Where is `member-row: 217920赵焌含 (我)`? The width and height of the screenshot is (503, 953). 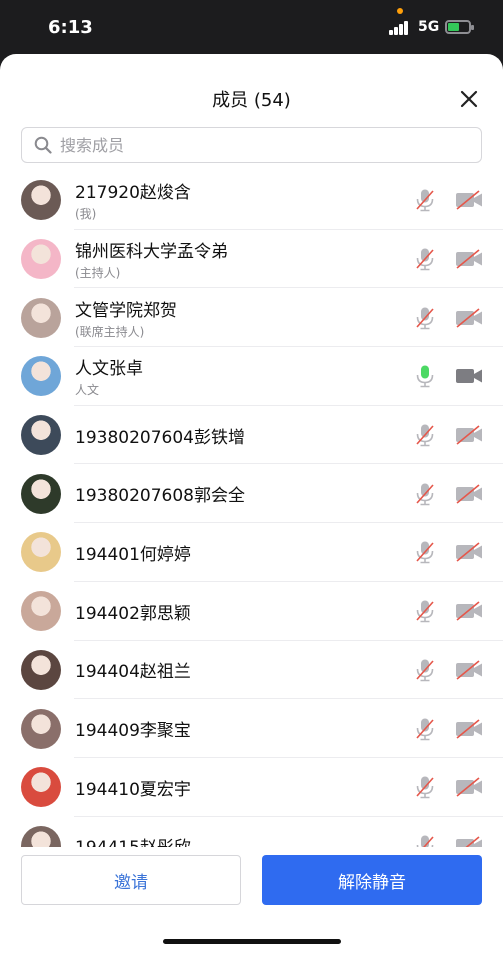
member-row: 217920赵焌含 (我) is located at coordinates (251, 200).